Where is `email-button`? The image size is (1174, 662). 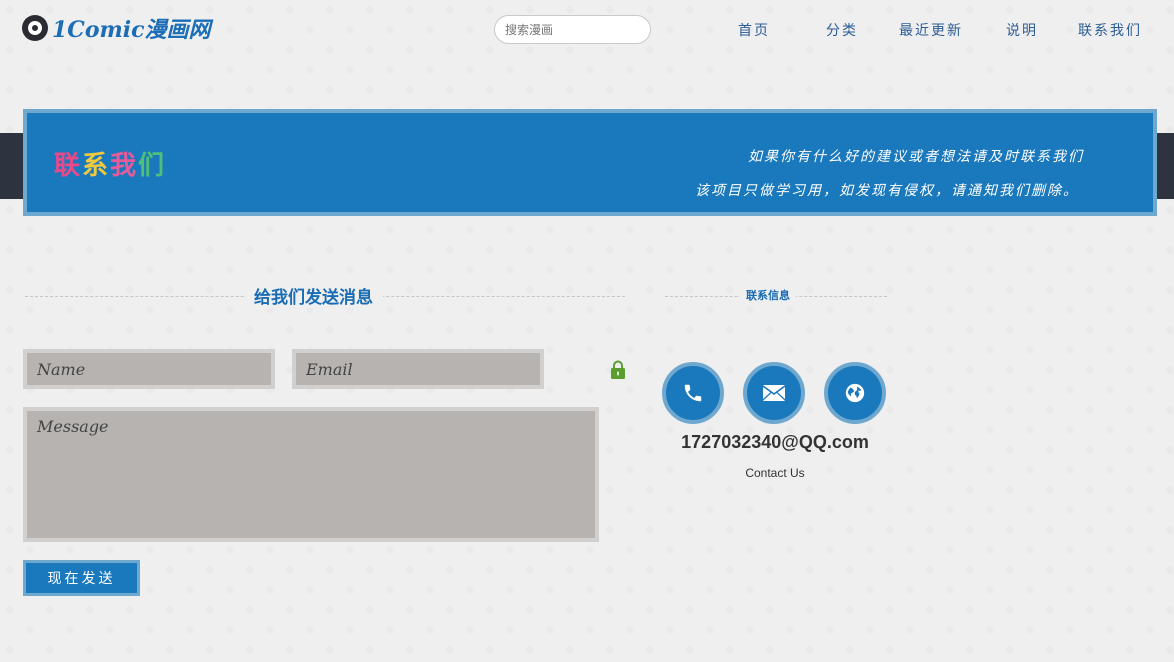 email-button is located at coordinates (774, 393).